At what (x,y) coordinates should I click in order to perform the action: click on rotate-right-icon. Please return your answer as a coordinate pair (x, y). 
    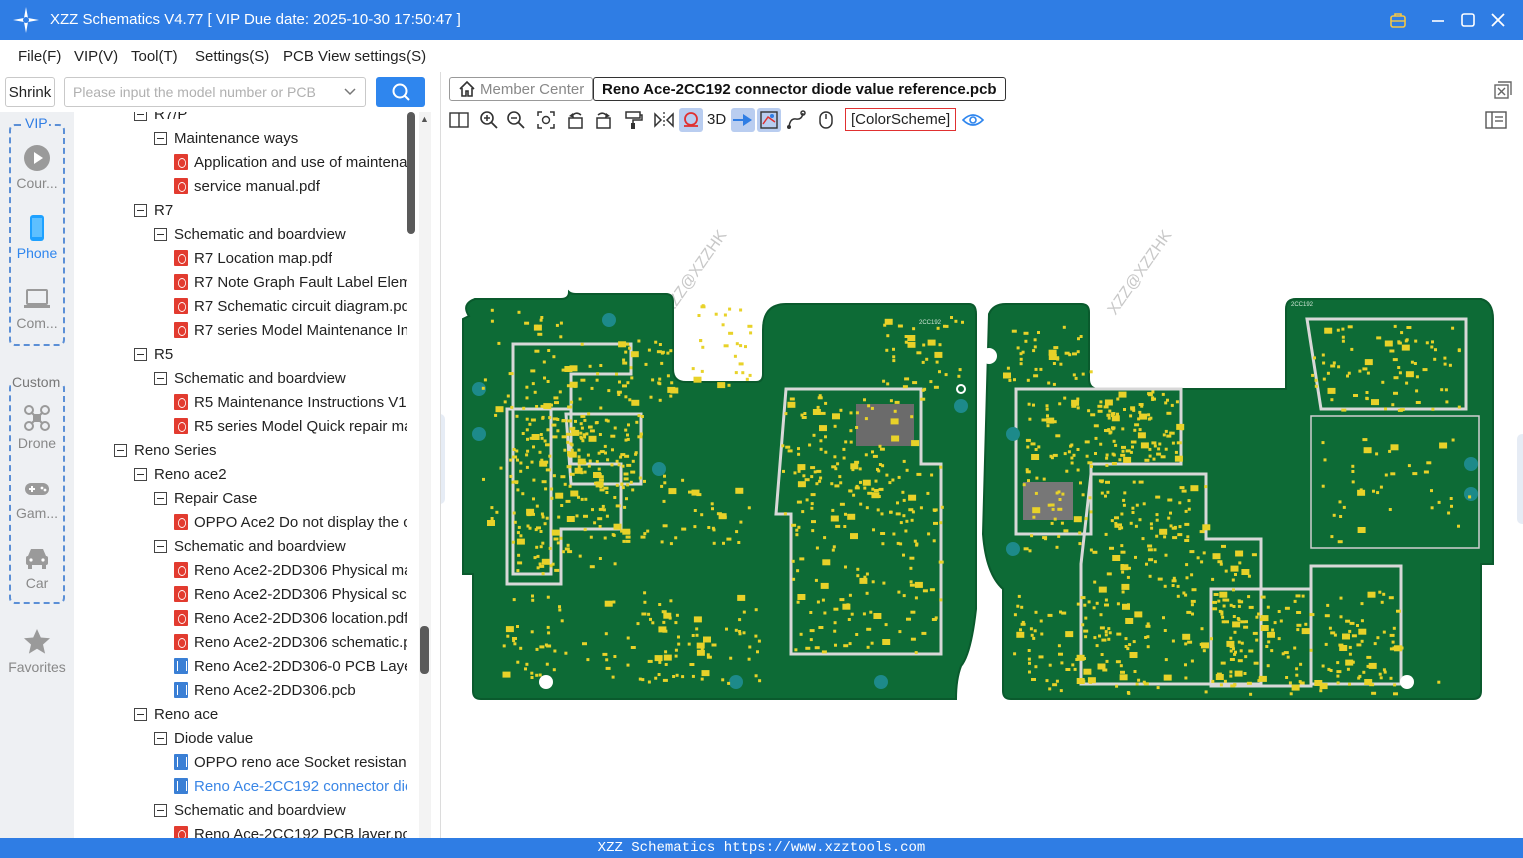
    Looking at the image, I should click on (603, 120).